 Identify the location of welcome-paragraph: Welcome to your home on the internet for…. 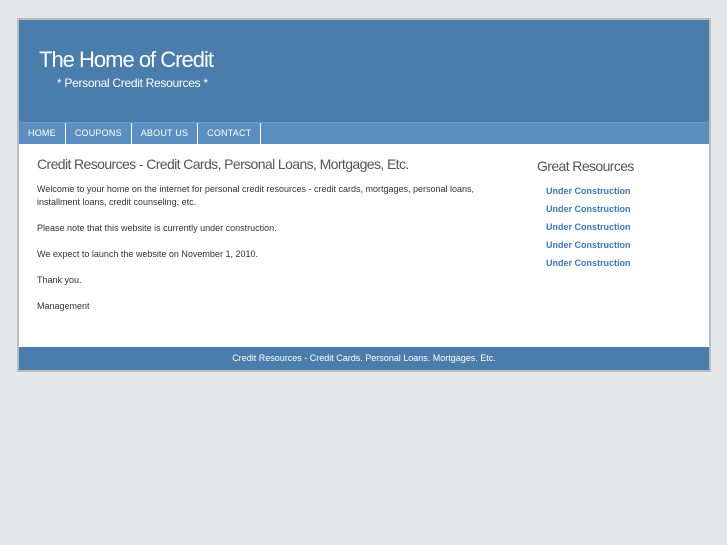
(256, 195).